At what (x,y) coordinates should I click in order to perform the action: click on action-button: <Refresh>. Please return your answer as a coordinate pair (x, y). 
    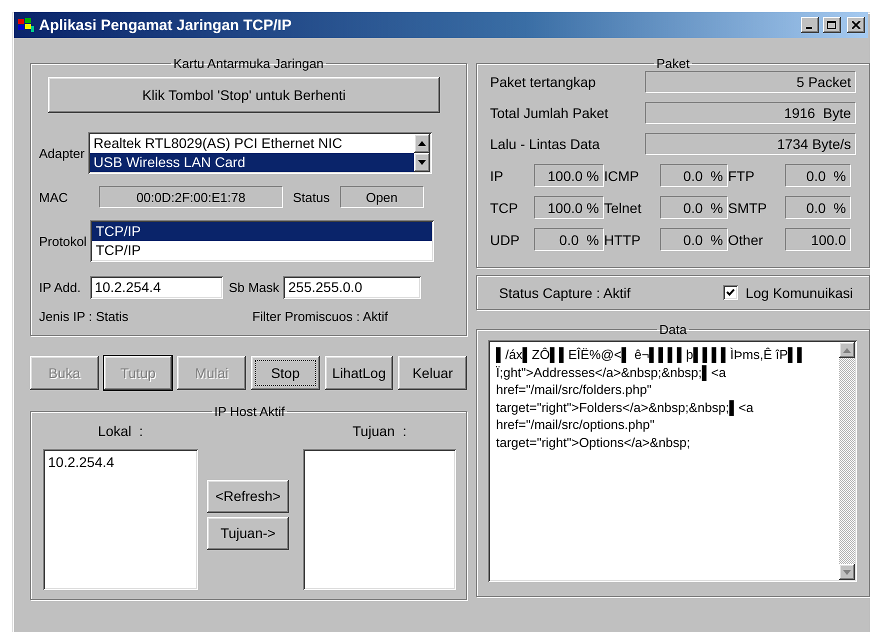
    Looking at the image, I should click on (248, 496).